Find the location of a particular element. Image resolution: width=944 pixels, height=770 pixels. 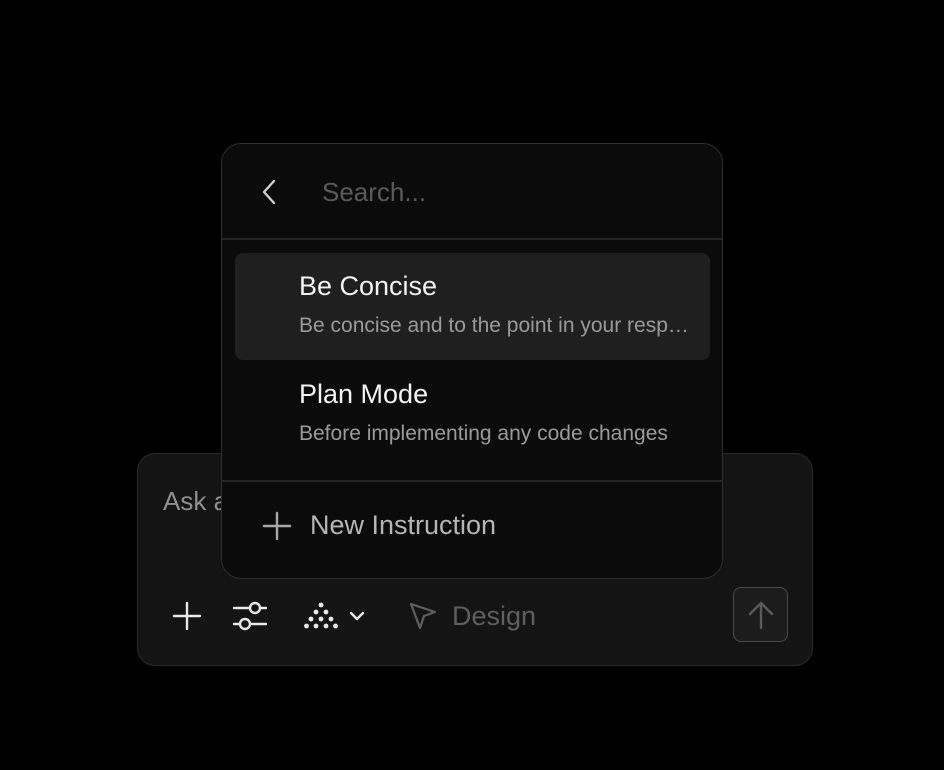

sliders-icon is located at coordinates (250, 616).